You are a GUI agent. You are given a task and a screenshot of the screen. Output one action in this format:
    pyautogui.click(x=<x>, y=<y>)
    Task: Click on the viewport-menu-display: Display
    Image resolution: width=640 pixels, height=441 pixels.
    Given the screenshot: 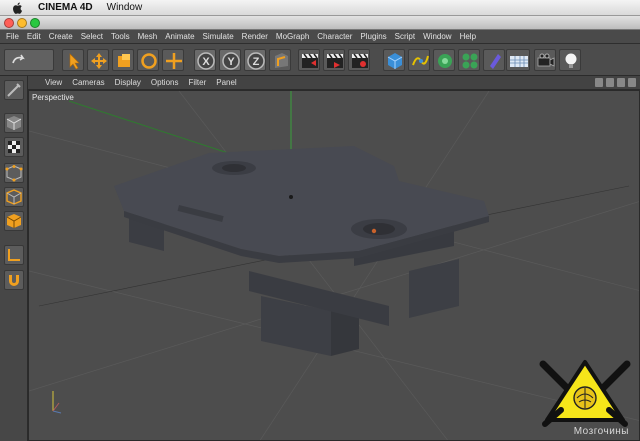 What is the action you would take?
    pyautogui.click(x=128, y=82)
    